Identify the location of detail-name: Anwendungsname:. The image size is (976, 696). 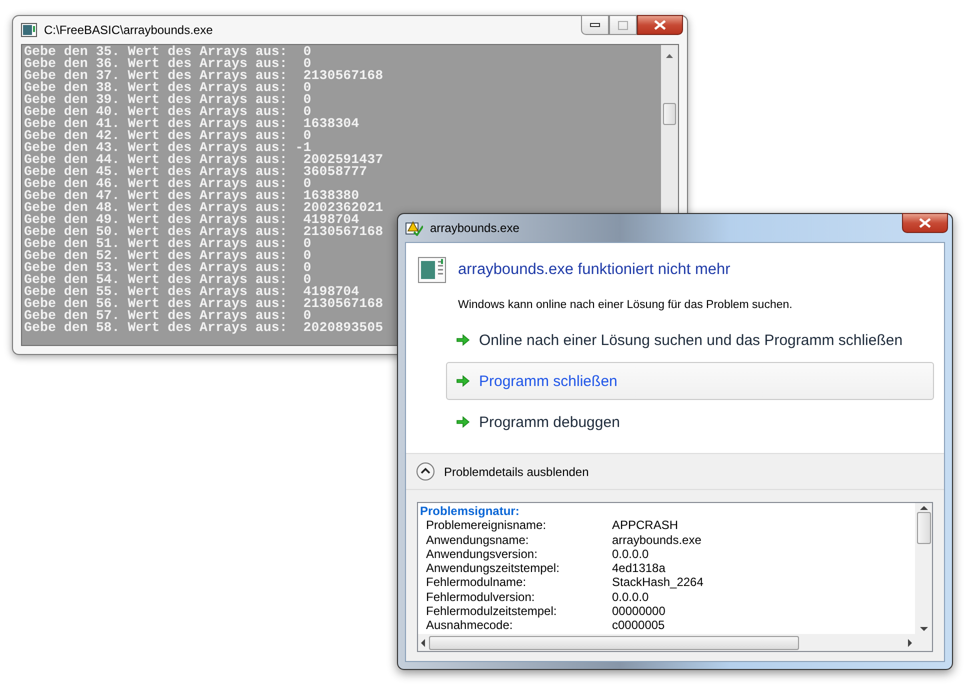
(478, 539).